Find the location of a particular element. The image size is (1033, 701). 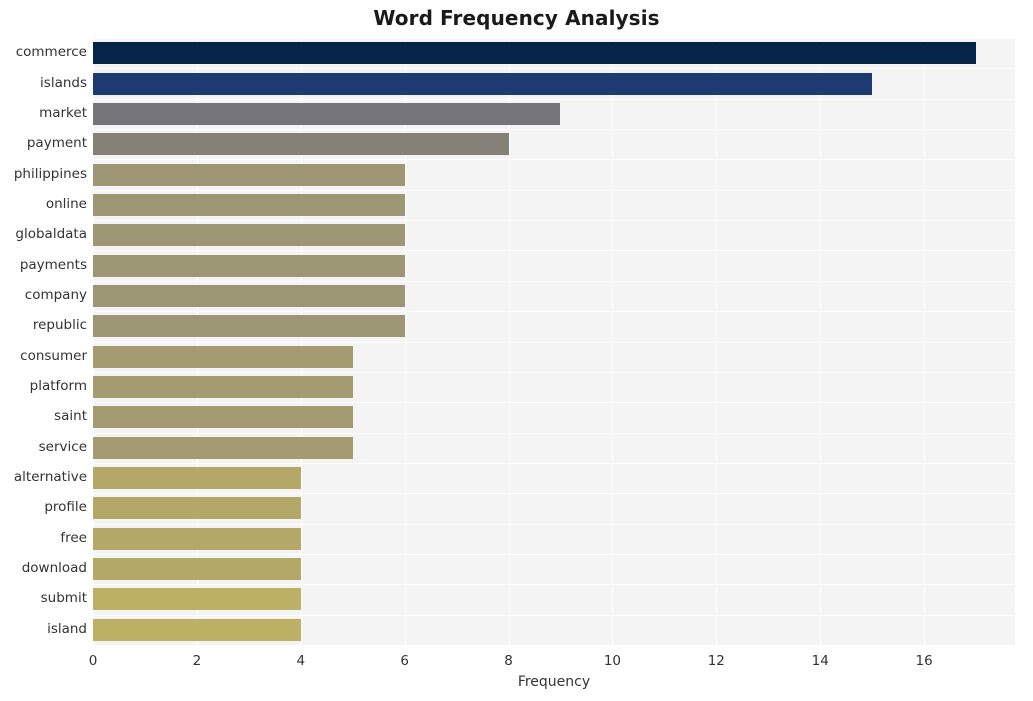

x-tick-label: 8 is located at coordinates (508, 661).